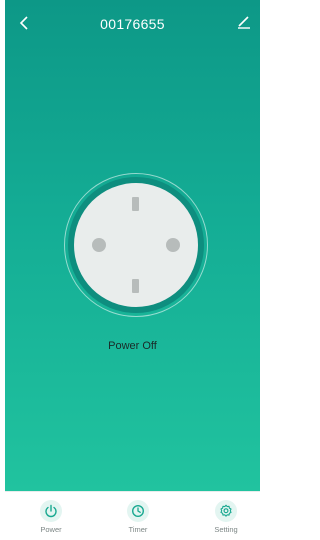 This screenshot has width=320, height=540. I want to click on socket-face, so click(136, 245).